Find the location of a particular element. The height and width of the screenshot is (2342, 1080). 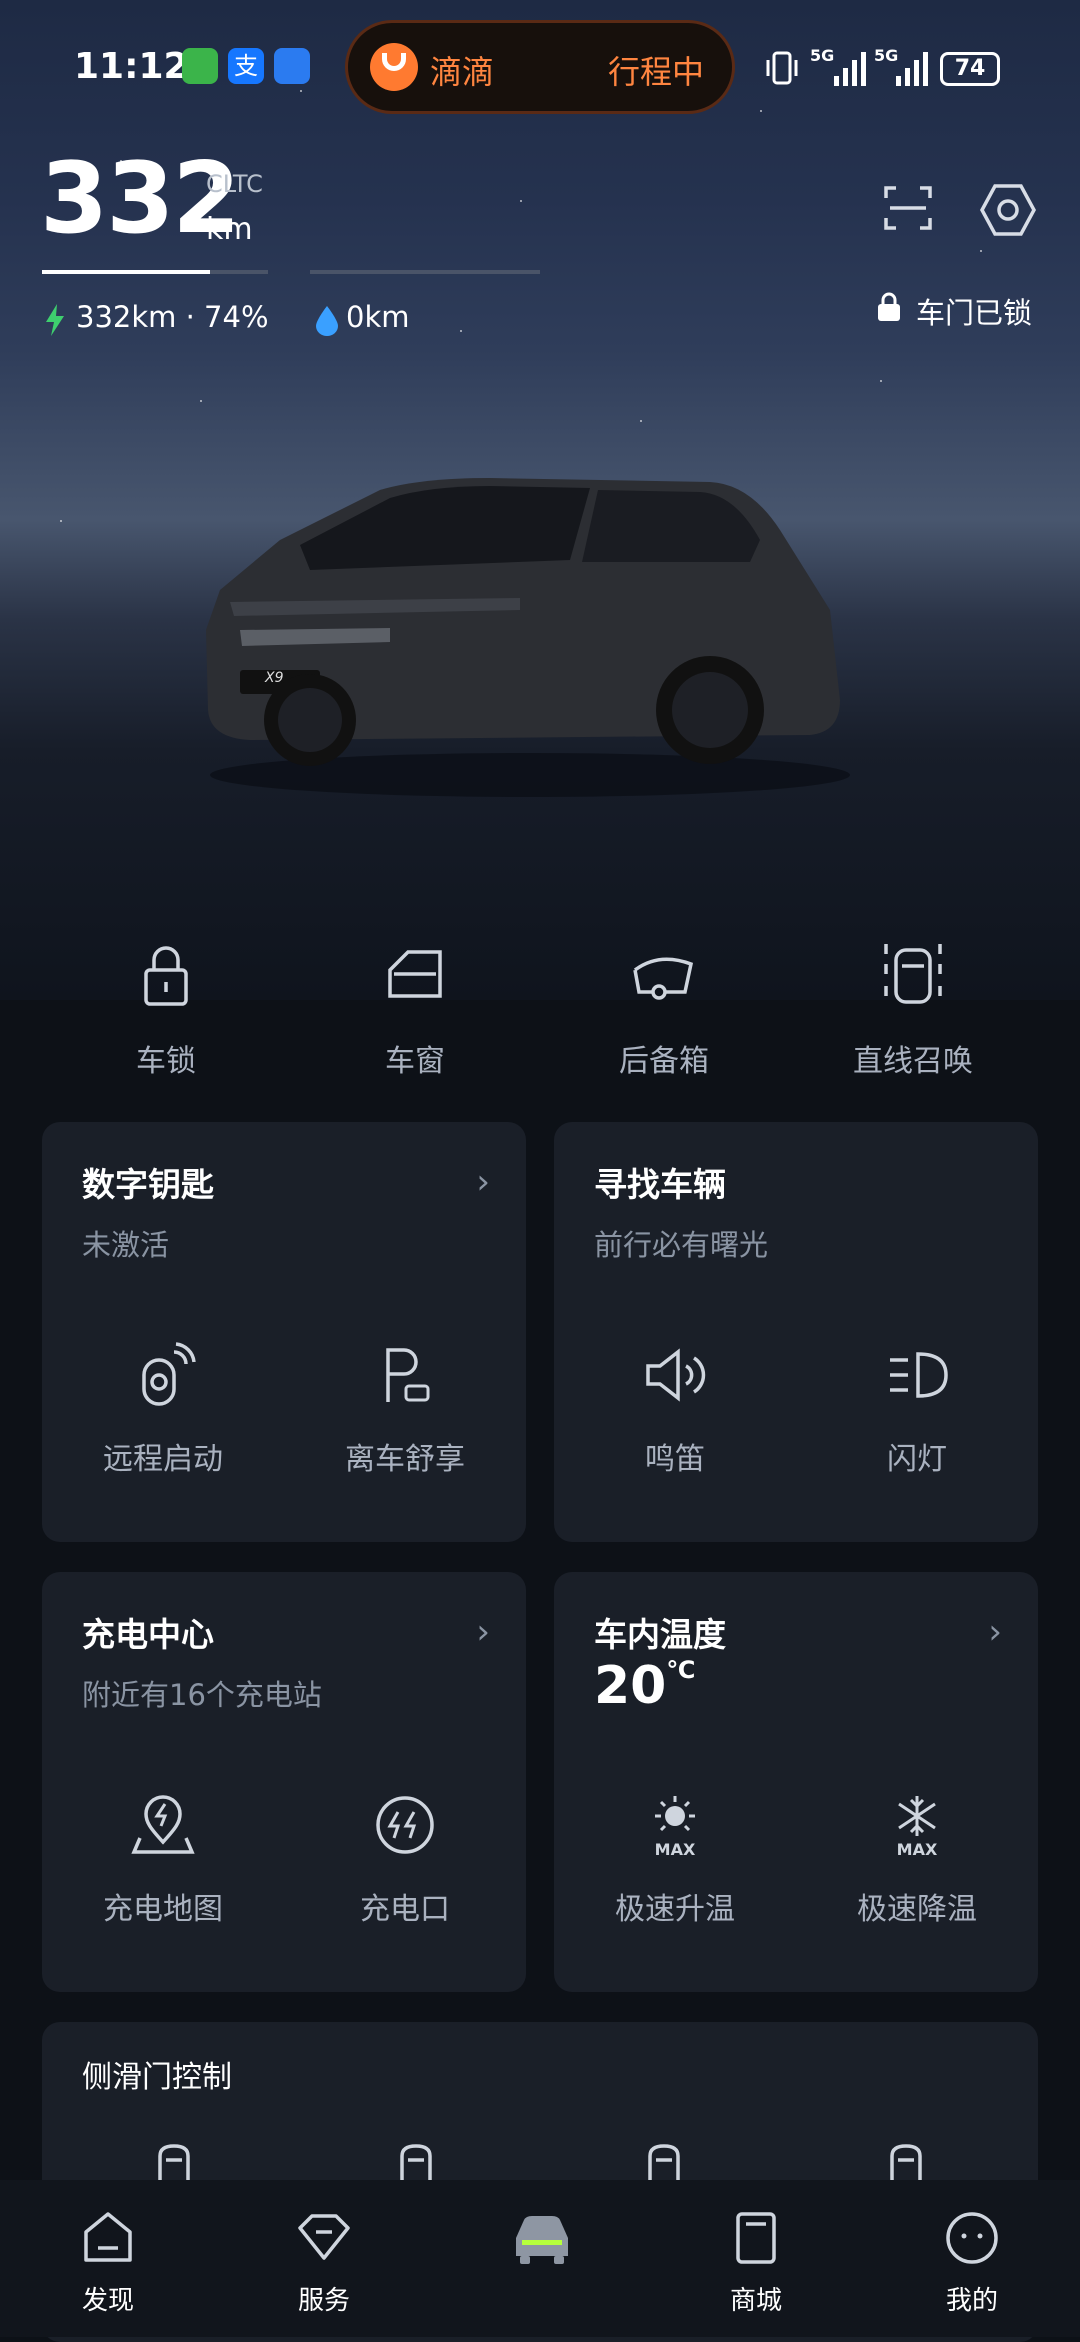

ev-range-text: 332km · 74% is located at coordinates (172, 317).